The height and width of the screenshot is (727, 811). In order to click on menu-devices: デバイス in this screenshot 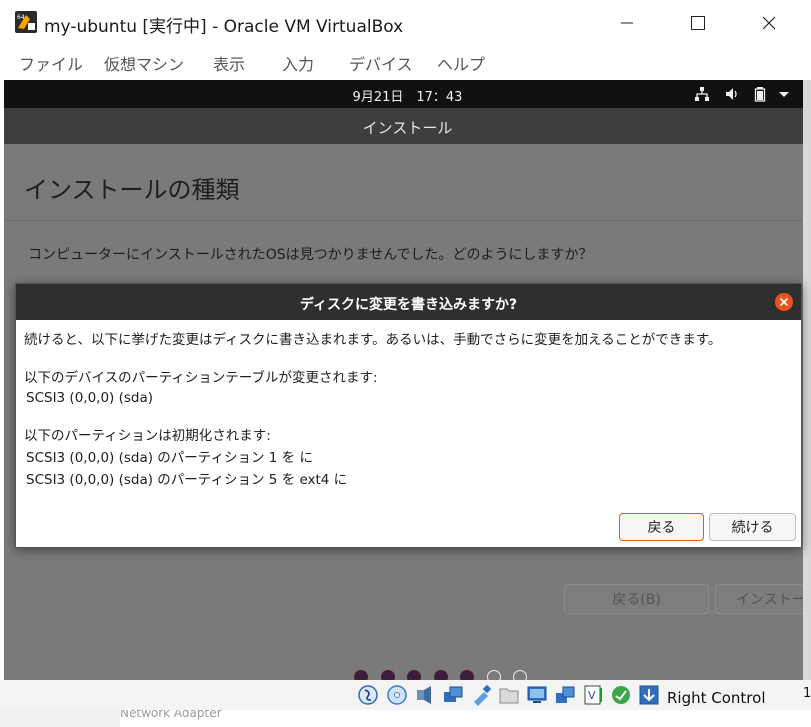, I will do `click(381, 63)`.